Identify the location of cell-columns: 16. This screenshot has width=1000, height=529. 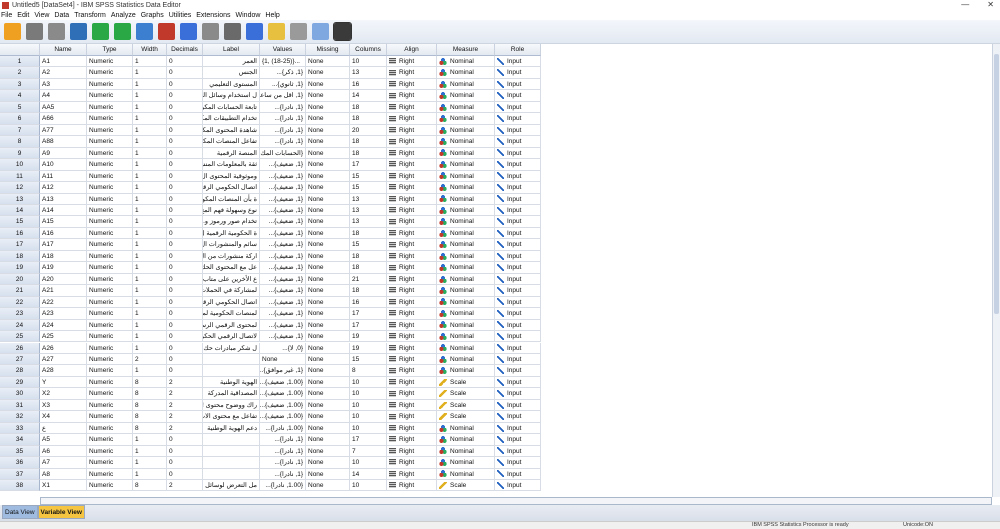
(368, 302).